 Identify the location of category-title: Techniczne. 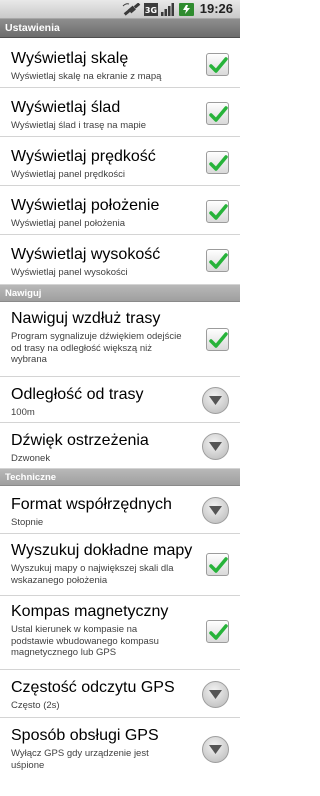
(31, 477).